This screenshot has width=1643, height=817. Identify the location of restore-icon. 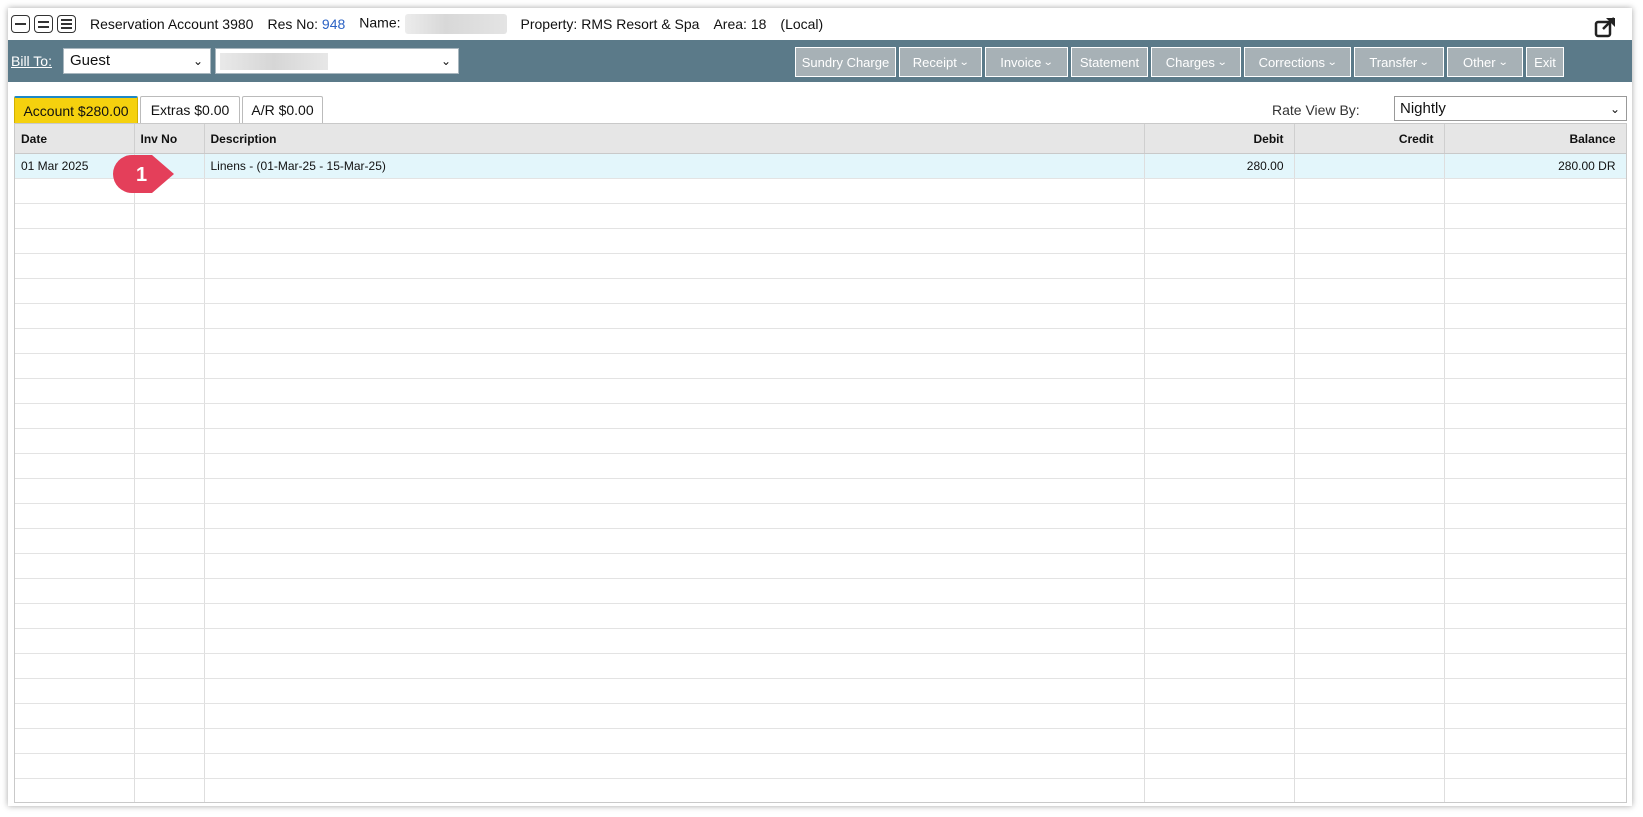
(43, 24).